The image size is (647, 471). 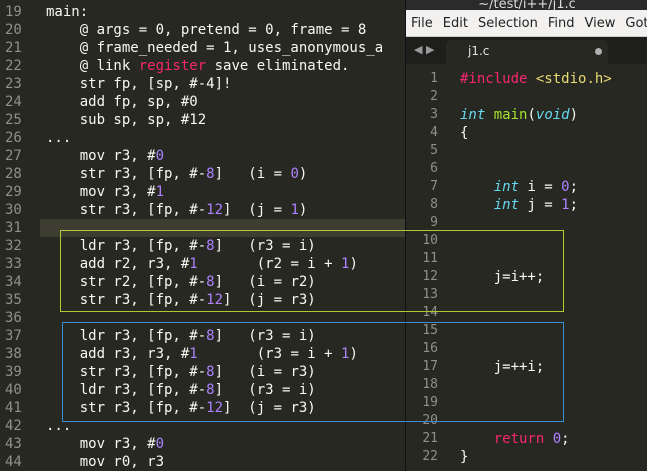 I want to click on line-number: 16, so click(x=430, y=348).